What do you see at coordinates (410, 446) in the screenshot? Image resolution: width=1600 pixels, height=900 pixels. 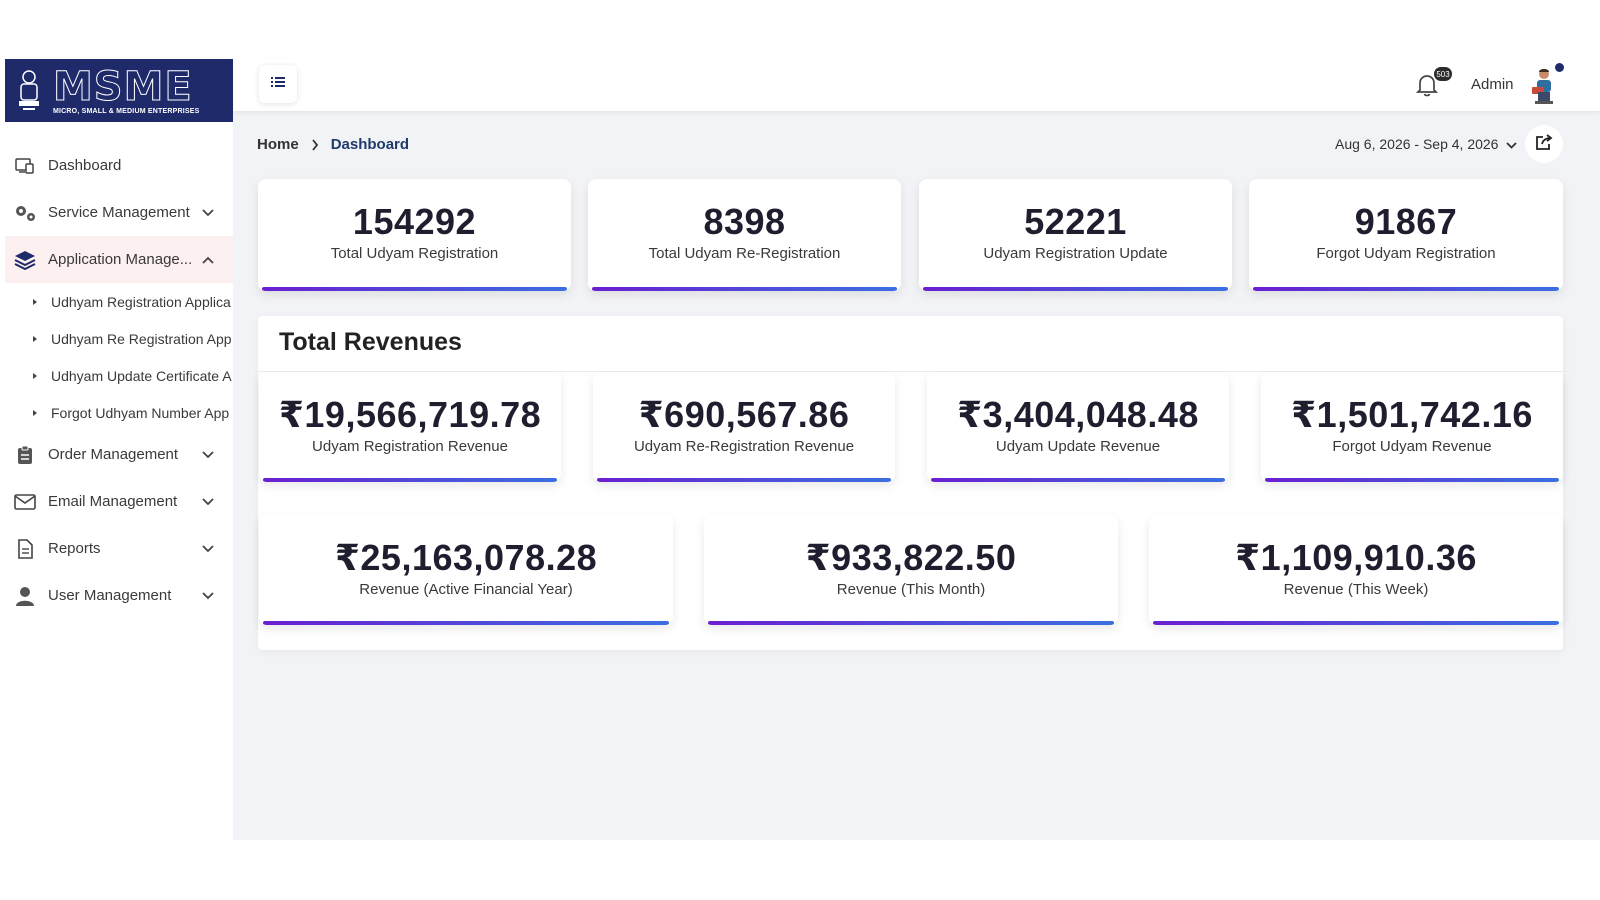 I see `revenue-label: Udyam Registration Revenue` at bounding box center [410, 446].